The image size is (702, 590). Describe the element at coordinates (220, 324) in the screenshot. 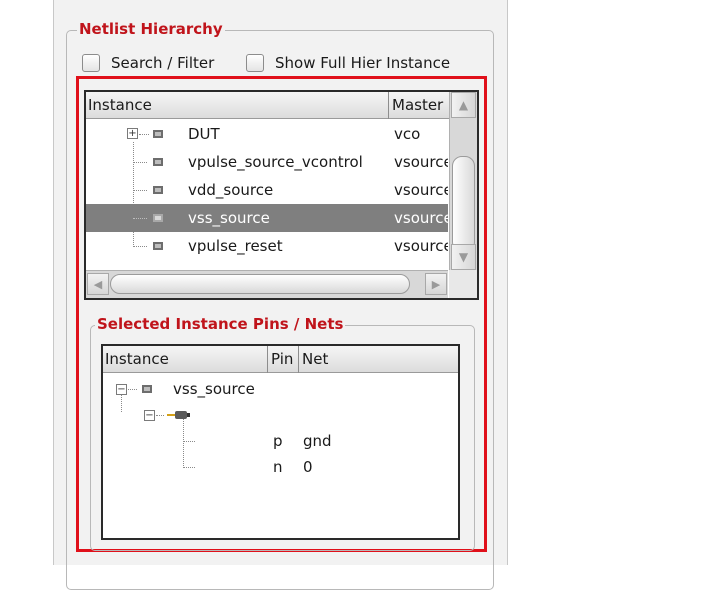

I see `selected-instance-pins-nets-title: Selected Instance Pins / Nets` at that location.